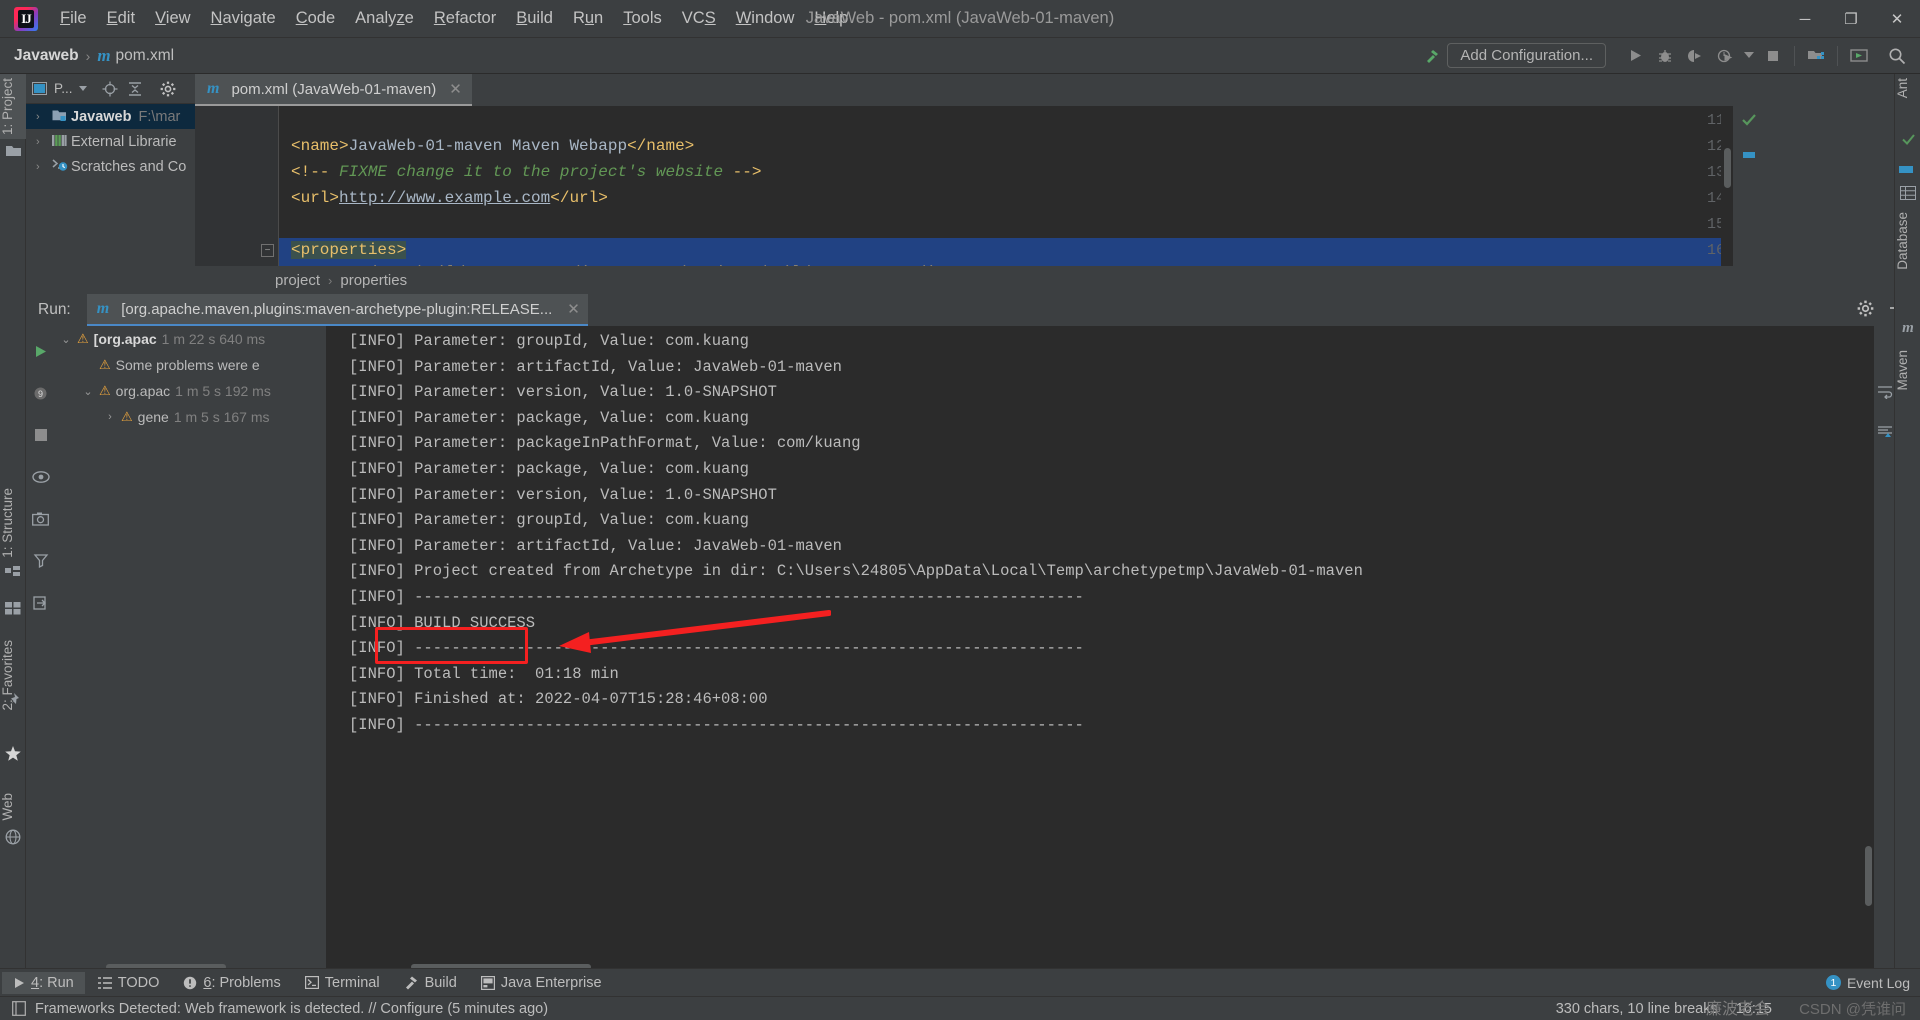  What do you see at coordinates (13, 701) in the screenshot?
I see `pin-icon` at bounding box center [13, 701].